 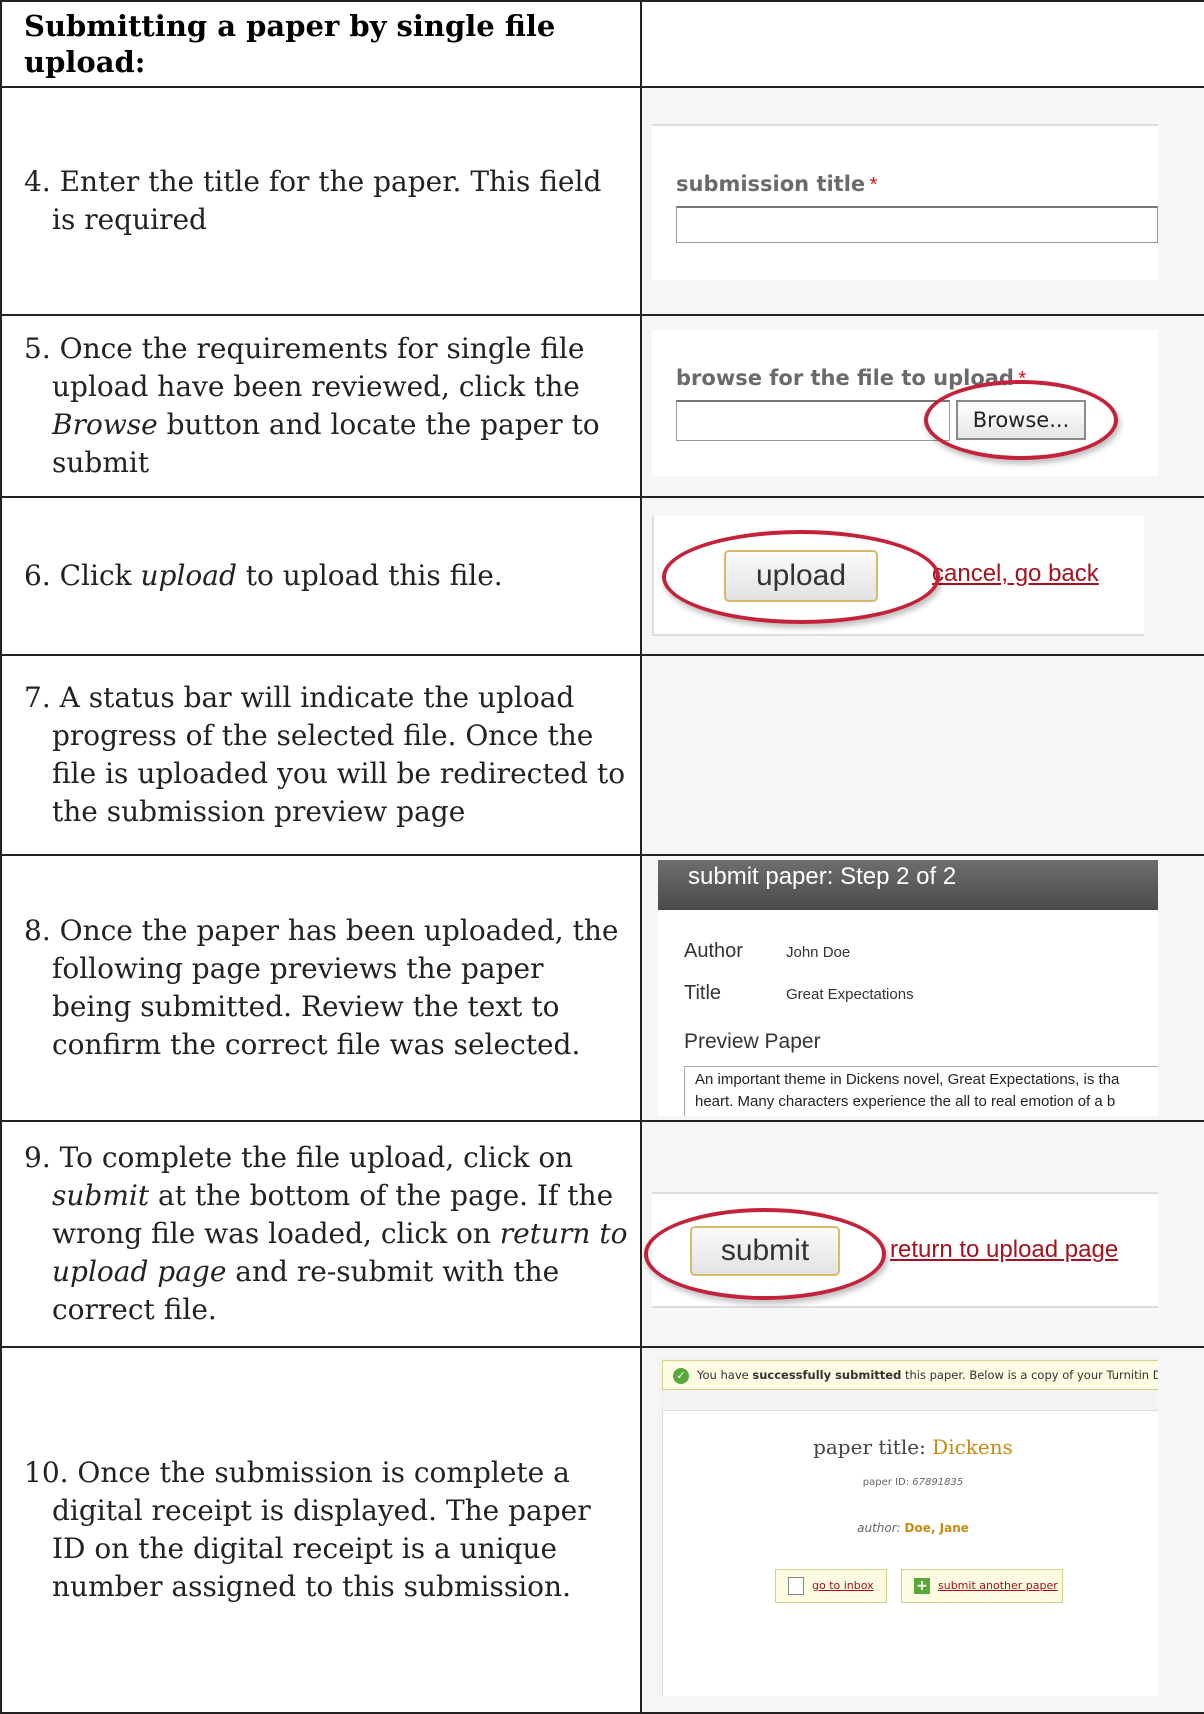 I want to click on paper-title-value: Dickens, so click(x=972, y=1447).